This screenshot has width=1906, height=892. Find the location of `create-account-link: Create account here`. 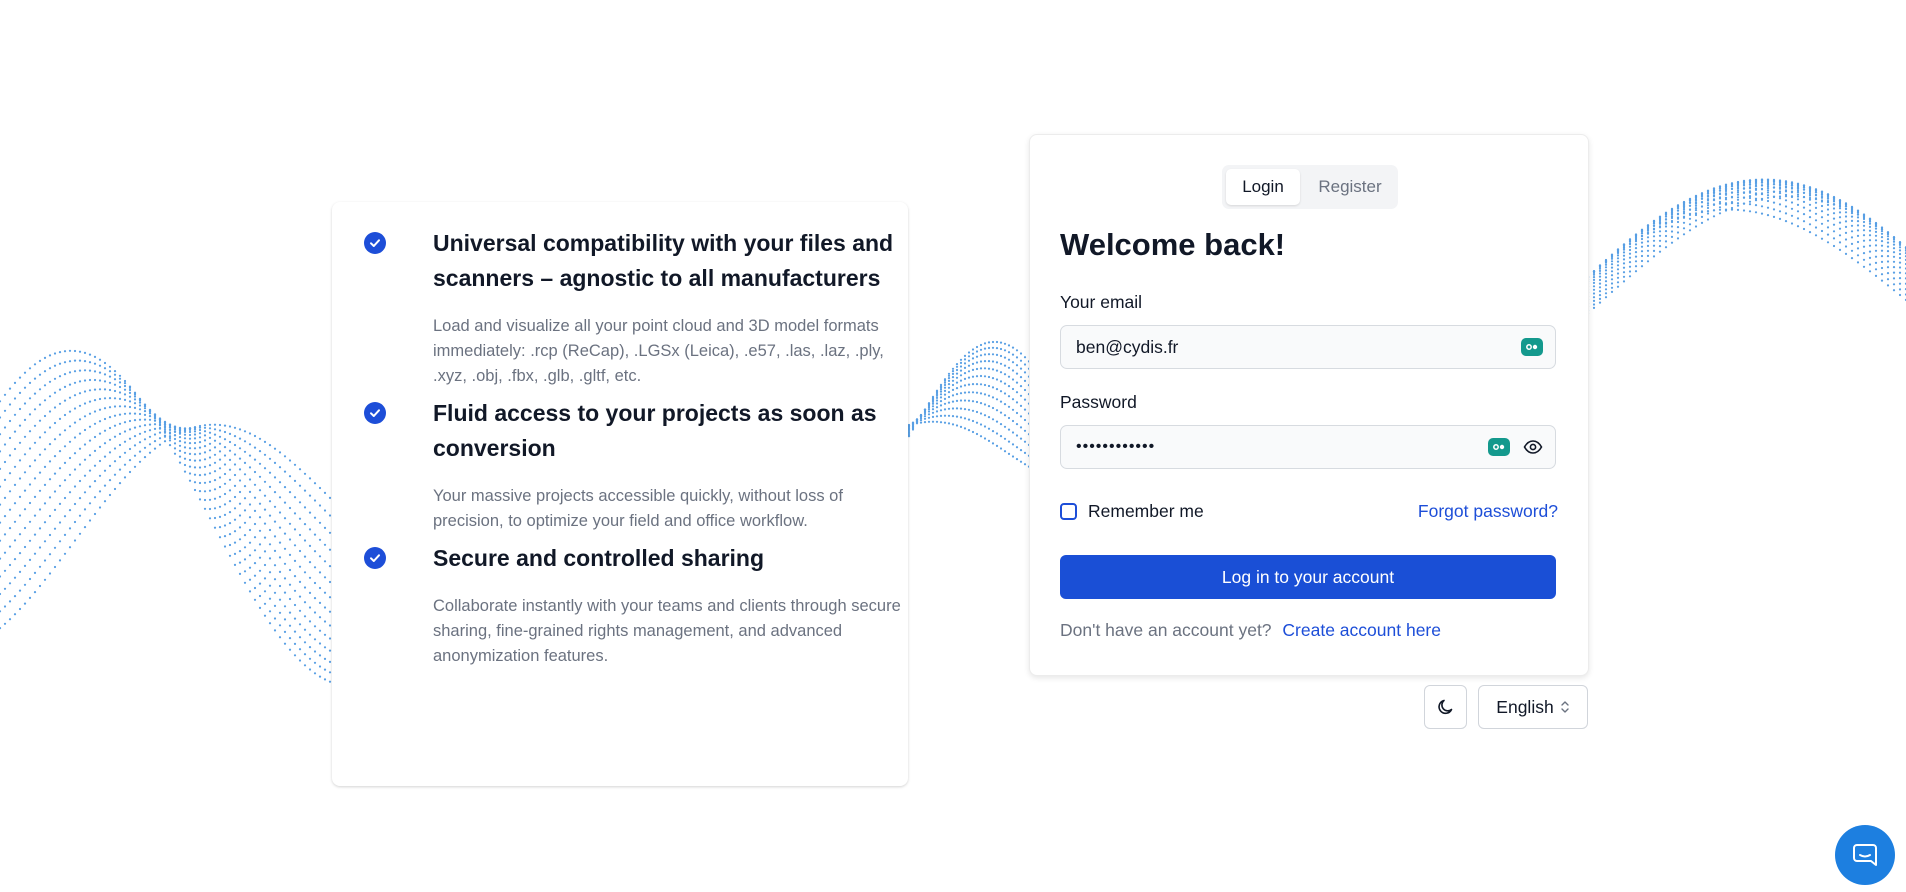

create-account-link: Create account here is located at coordinates (1361, 630).